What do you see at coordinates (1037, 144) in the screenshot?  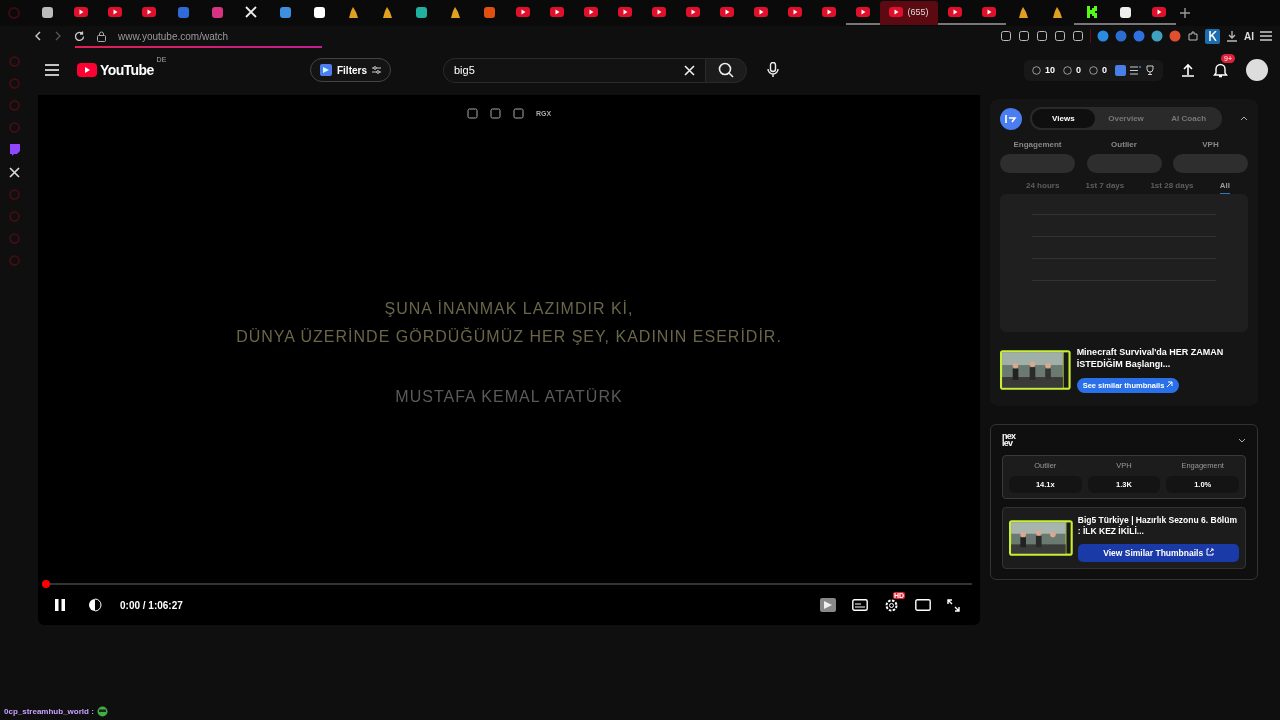 I see `metric-label: Engagement` at bounding box center [1037, 144].